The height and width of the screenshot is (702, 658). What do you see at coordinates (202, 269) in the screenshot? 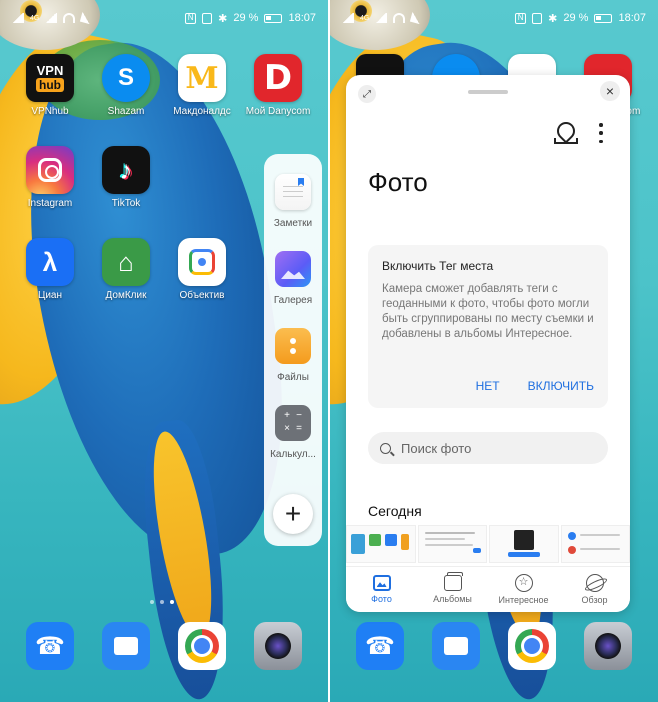
I see `app-google-lens: Объектив` at bounding box center [202, 269].